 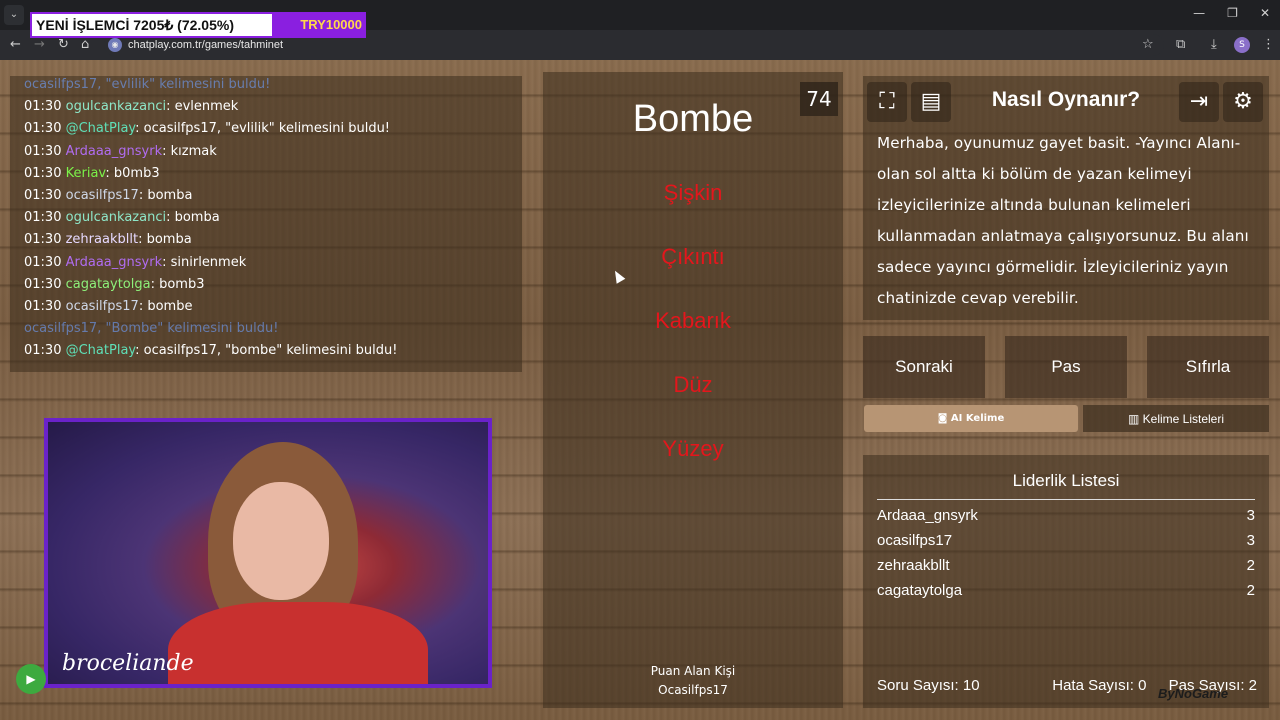 I want to click on word-lists-button: ▥ Kelime Listeleri, so click(x=1176, y=418).